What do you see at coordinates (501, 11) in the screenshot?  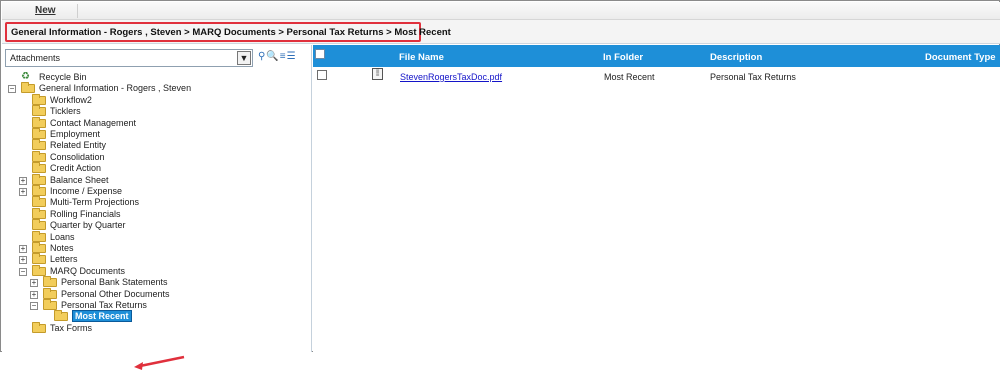 I see `toolbar: New` at bounding box center [501, 11].